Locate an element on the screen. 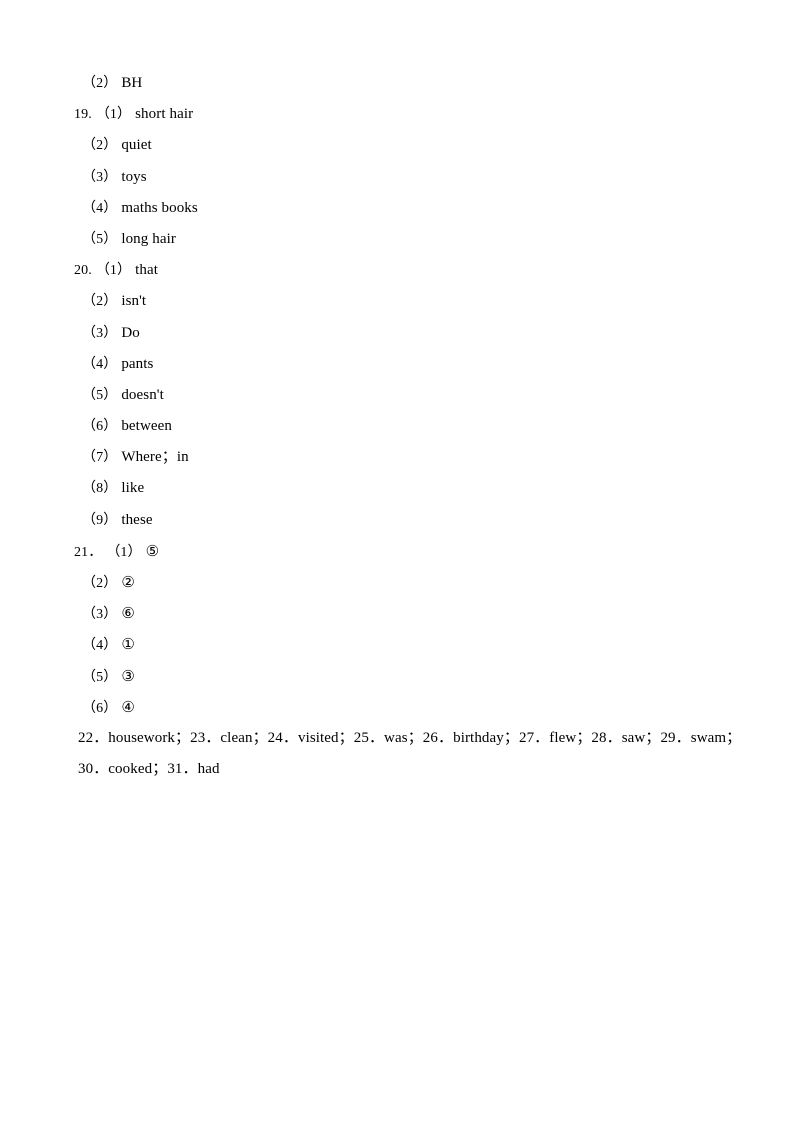  answer-line: （5） long hair is located at coordinates (400, 239).